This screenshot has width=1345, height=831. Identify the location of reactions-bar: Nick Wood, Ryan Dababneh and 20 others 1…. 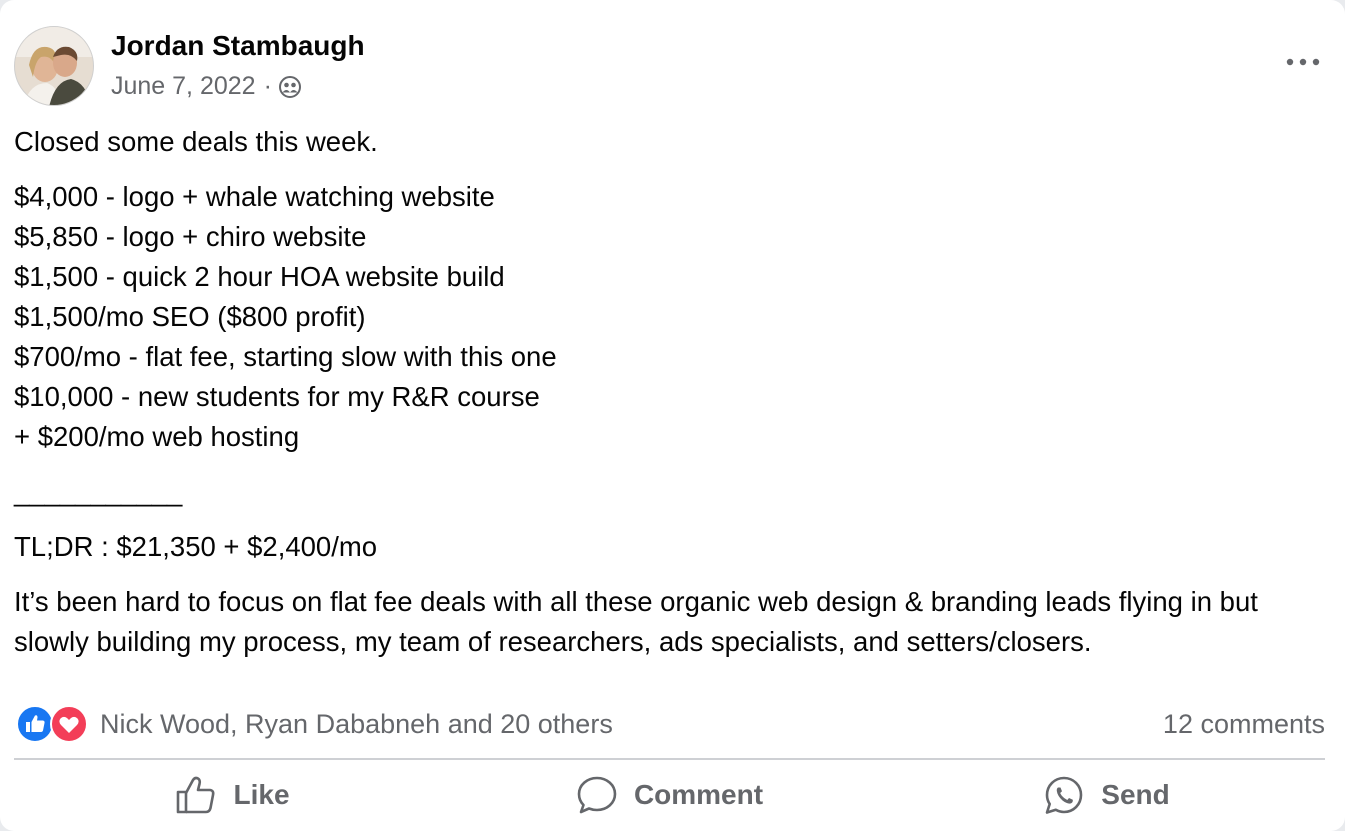
(670, 724).